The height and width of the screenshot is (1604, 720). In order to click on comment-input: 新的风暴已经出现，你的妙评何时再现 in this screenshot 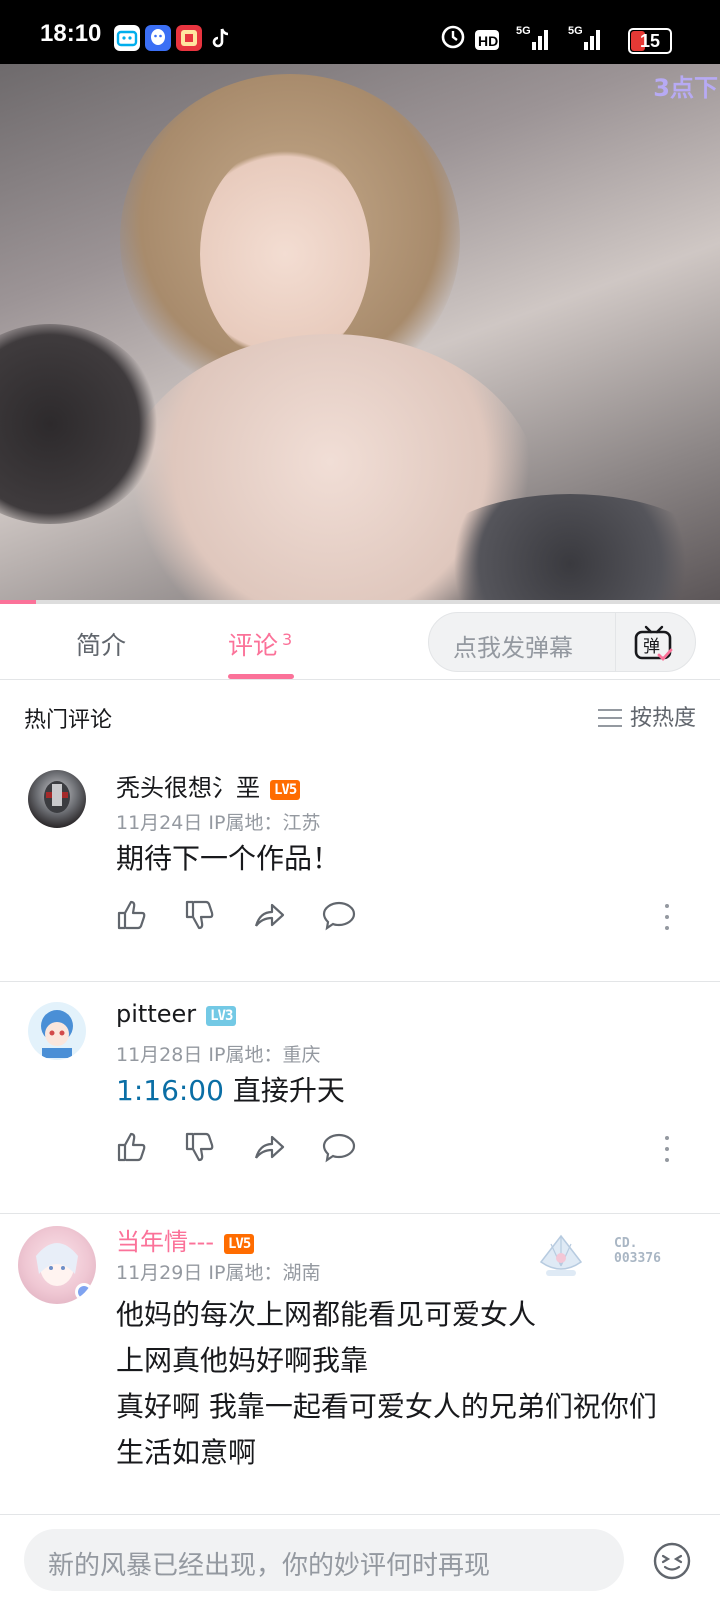, I will do `click(324, 1560)`.